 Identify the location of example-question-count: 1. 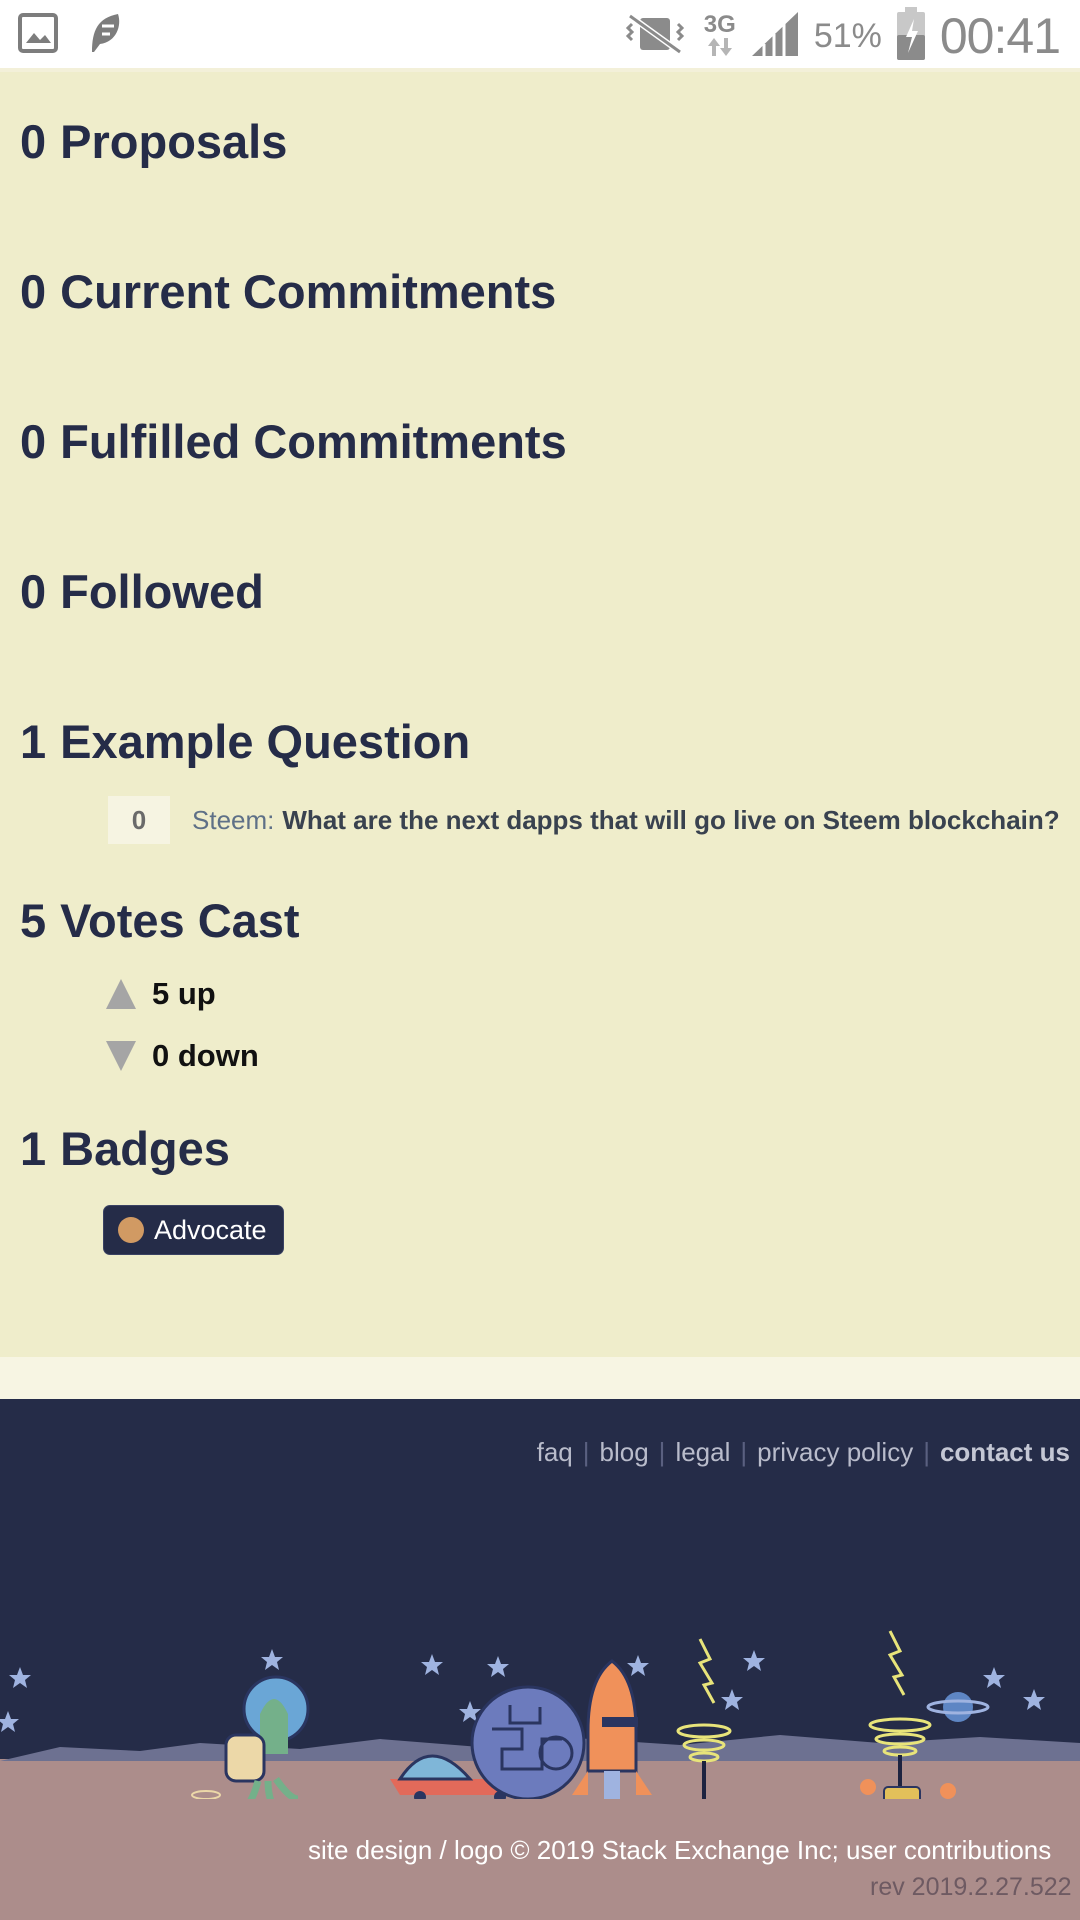
(33, 741).